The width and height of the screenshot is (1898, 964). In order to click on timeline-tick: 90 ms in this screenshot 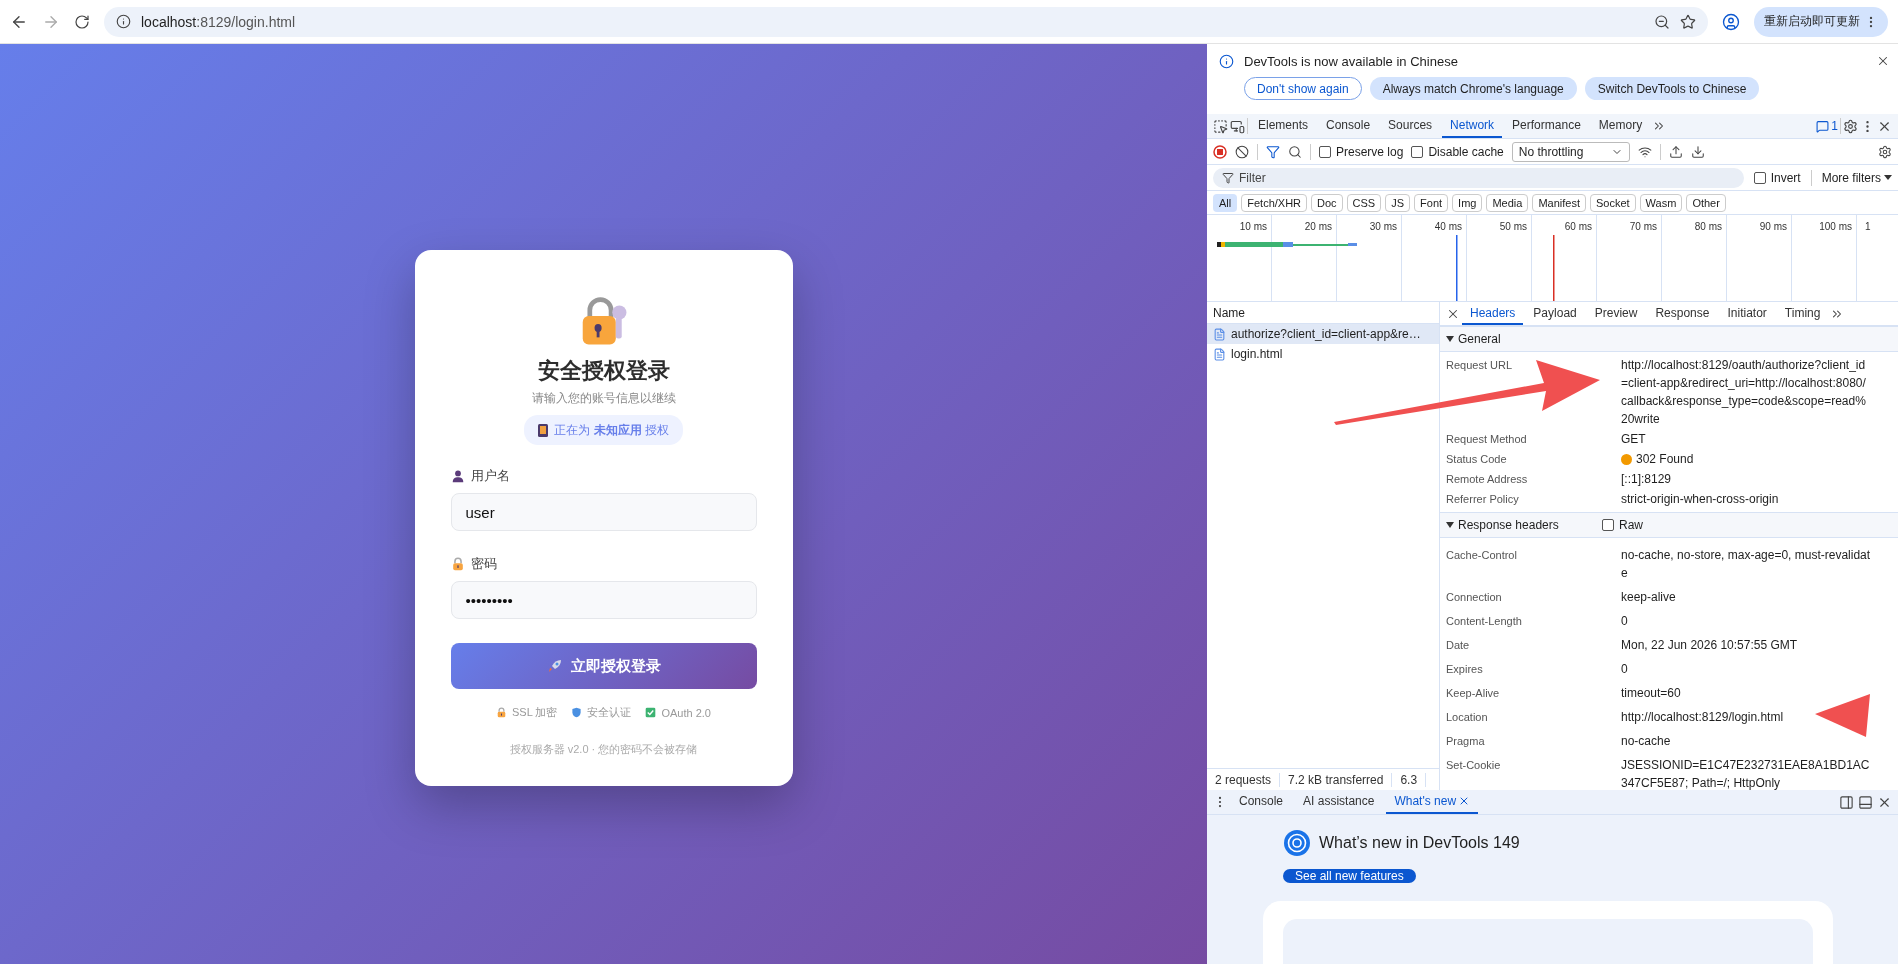, I will do `click(1773, 227)`.